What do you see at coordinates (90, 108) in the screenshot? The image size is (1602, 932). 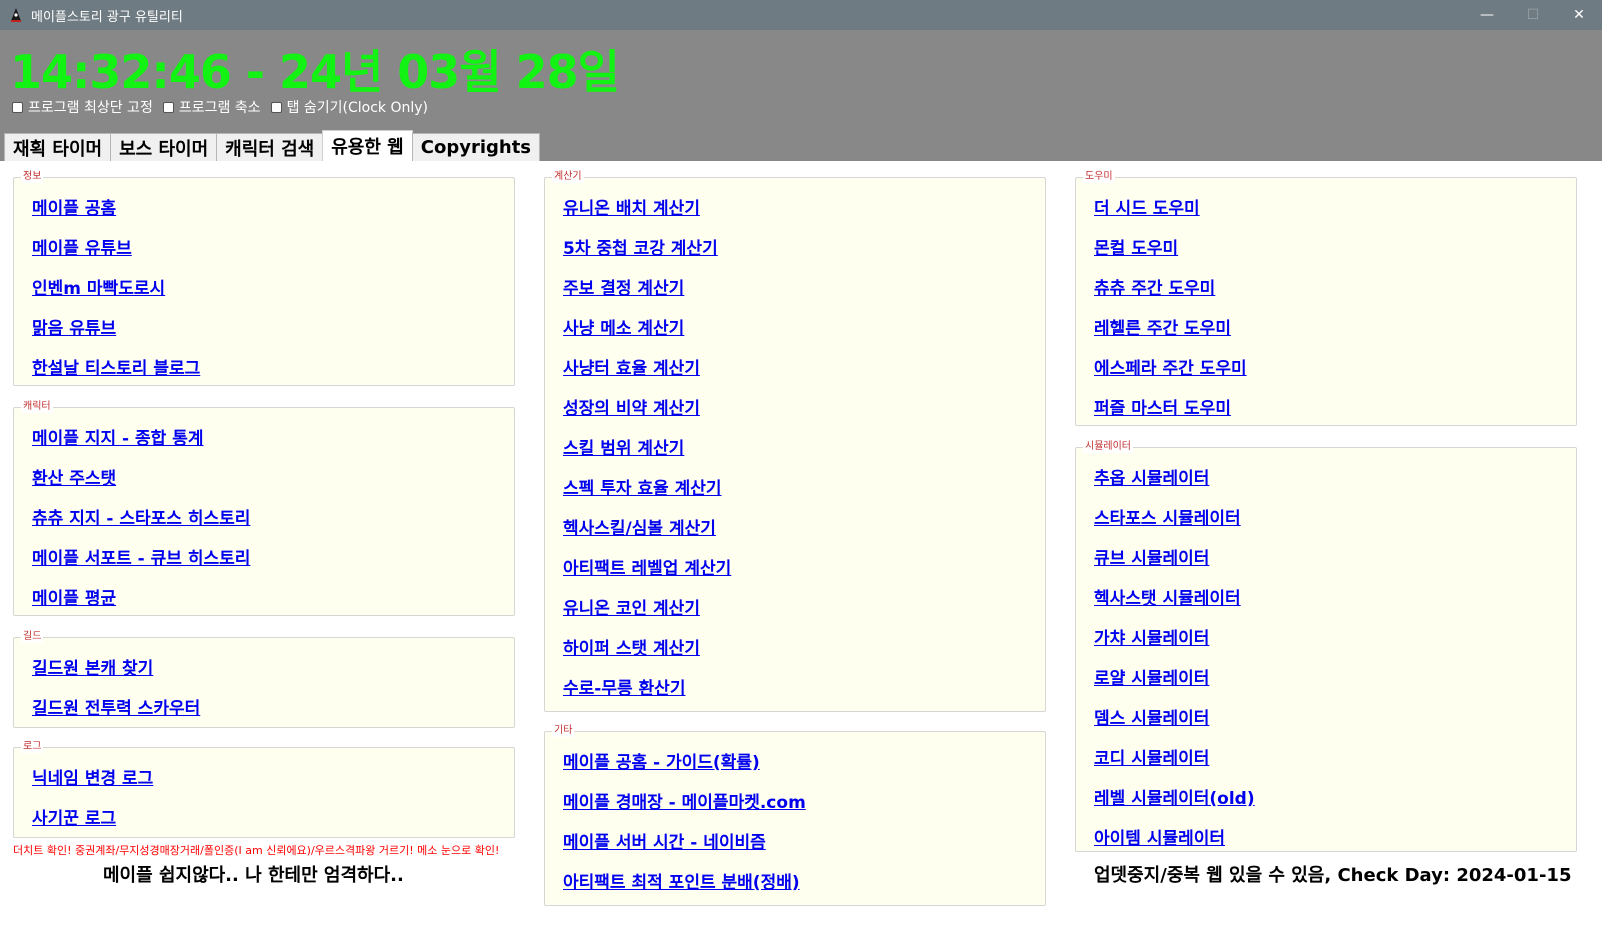 I see `pin-top-label: 프로그램 최상단 고정` at bounding box center [90, 108].